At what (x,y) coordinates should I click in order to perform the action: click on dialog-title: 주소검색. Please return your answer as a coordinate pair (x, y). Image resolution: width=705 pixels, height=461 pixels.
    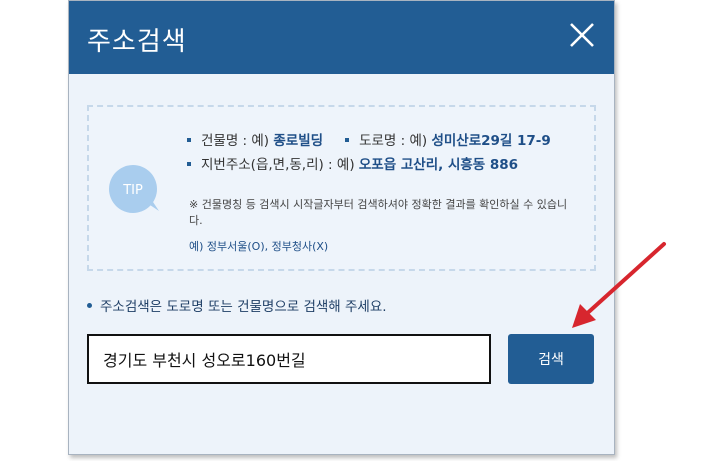
    Looking at the image, I should click on (137, 42).